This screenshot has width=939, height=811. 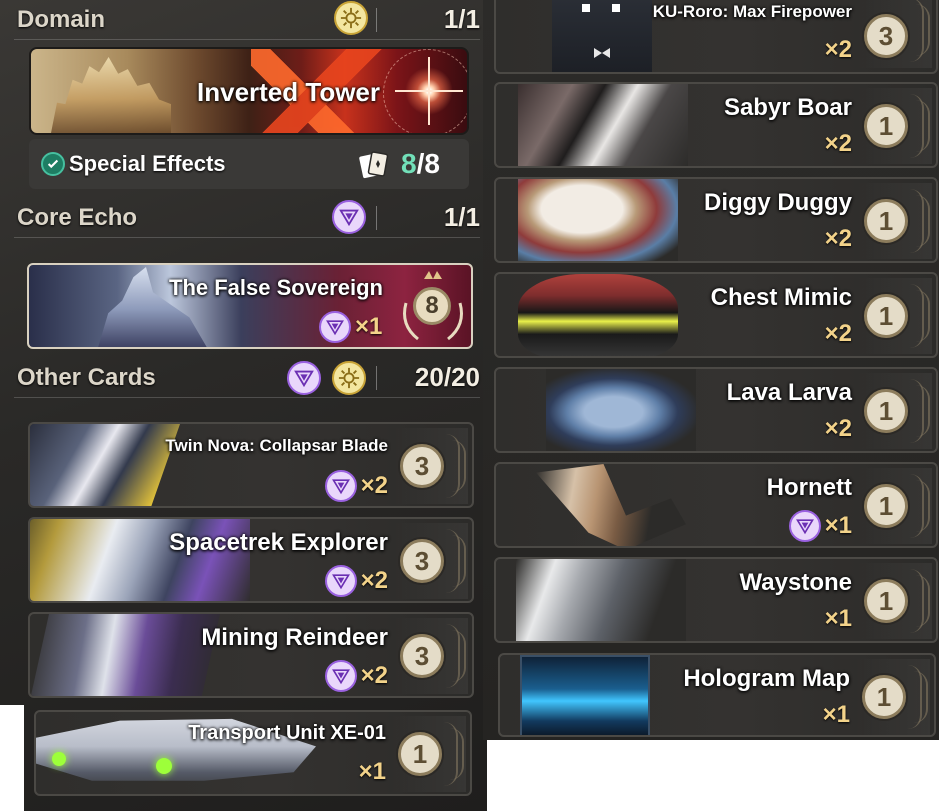 What do you see at coordinates (795, 582) in the screenshot?
I see `card-name: Waystone` at bounding box center [795, 582].